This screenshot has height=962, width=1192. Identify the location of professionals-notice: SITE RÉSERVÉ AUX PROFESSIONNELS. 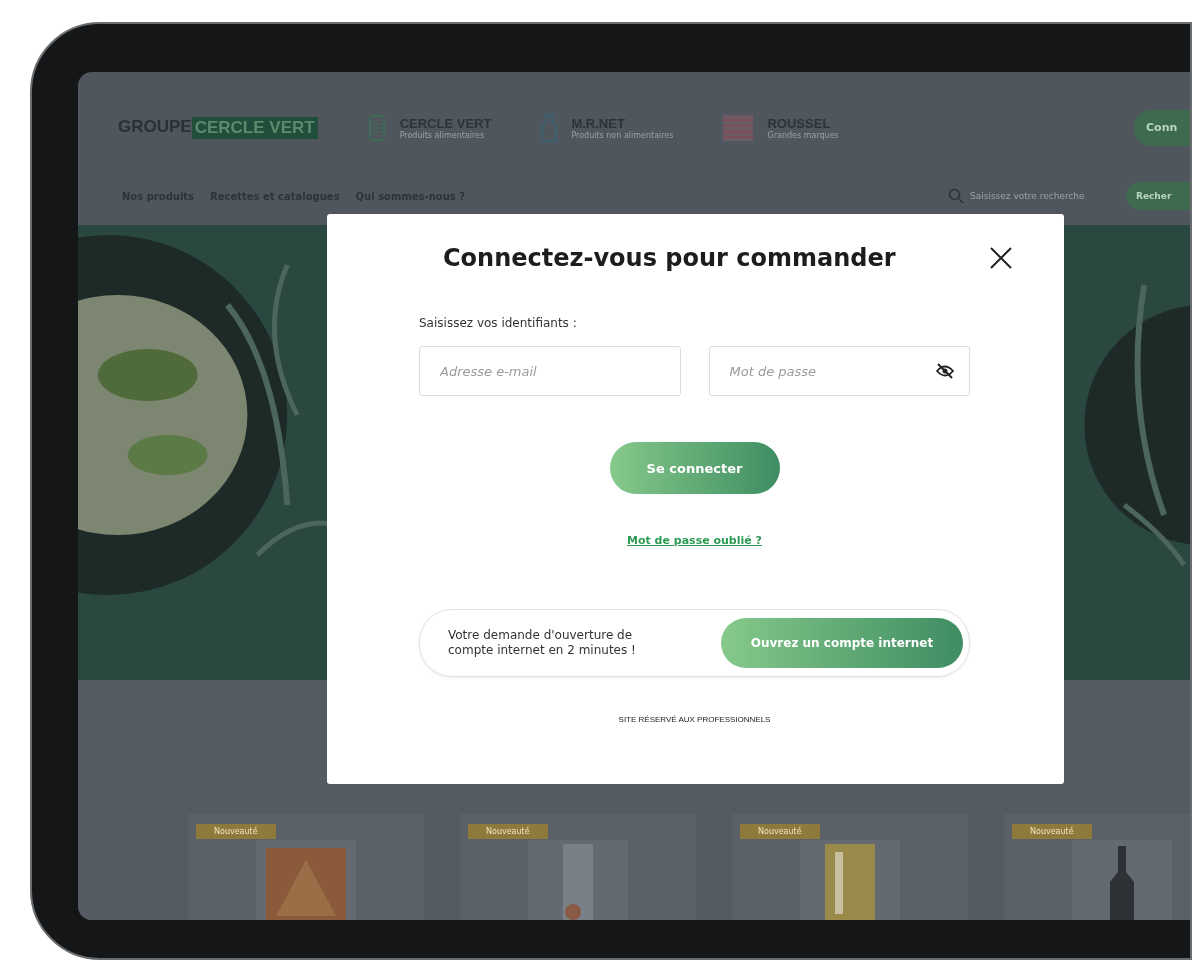
(694, 719).